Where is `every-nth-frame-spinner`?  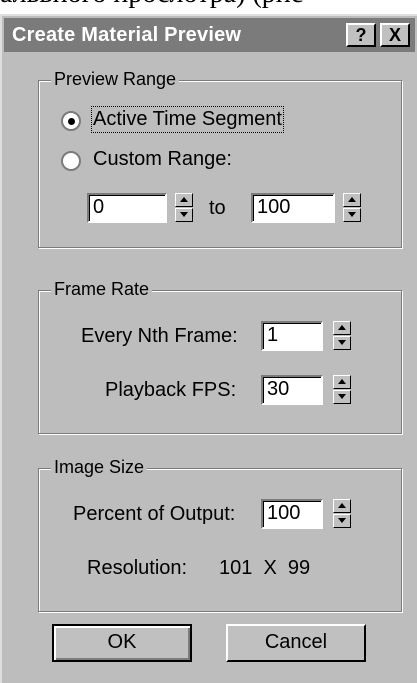 every-nth-frame-spinner is located at coordinates (342, 336).